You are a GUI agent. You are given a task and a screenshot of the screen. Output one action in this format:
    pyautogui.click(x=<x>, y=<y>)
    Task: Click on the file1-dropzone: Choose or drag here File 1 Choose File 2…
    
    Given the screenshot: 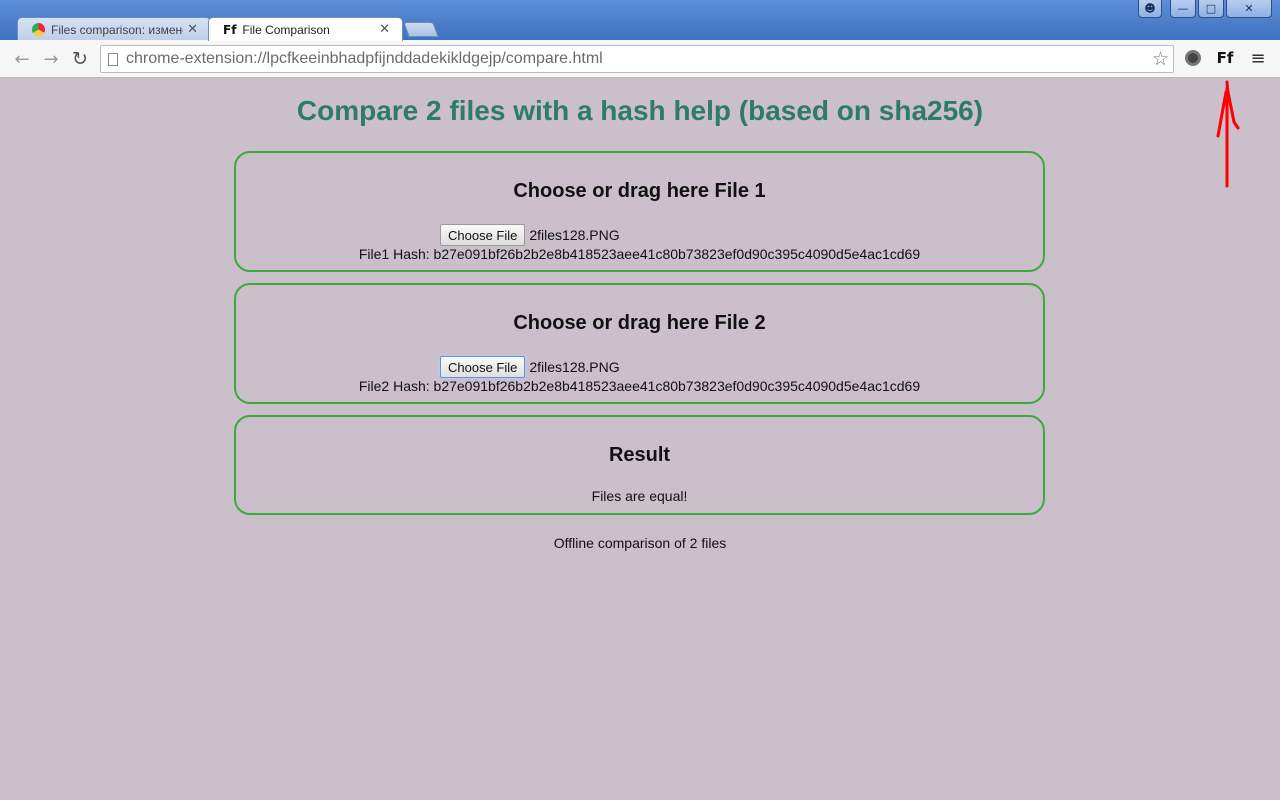 What is the action you would take?
    pyautogui.click(x=639, y=211)
    